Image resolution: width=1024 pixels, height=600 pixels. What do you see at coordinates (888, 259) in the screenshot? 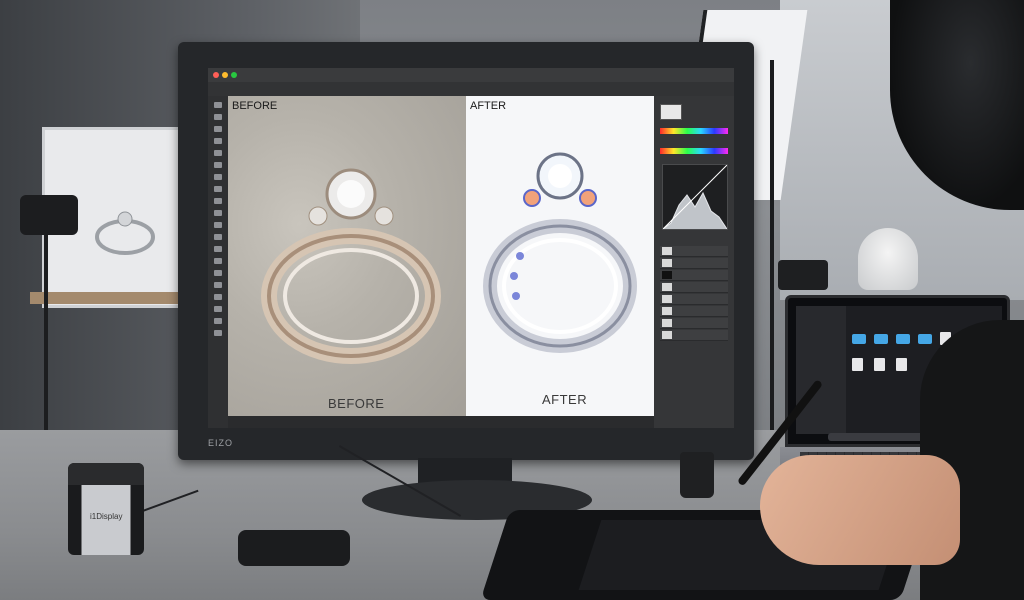
I see `ring-display-stand` at bounding box center [888, 259].